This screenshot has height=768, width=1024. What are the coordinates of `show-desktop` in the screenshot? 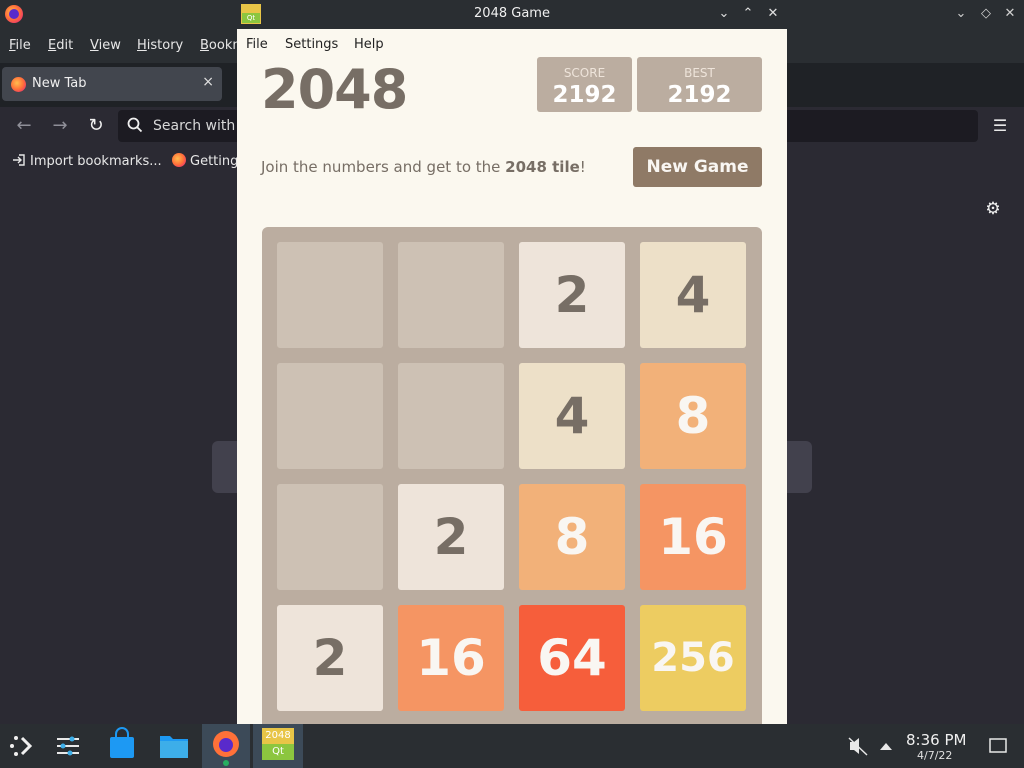 It's located at (998, 746).